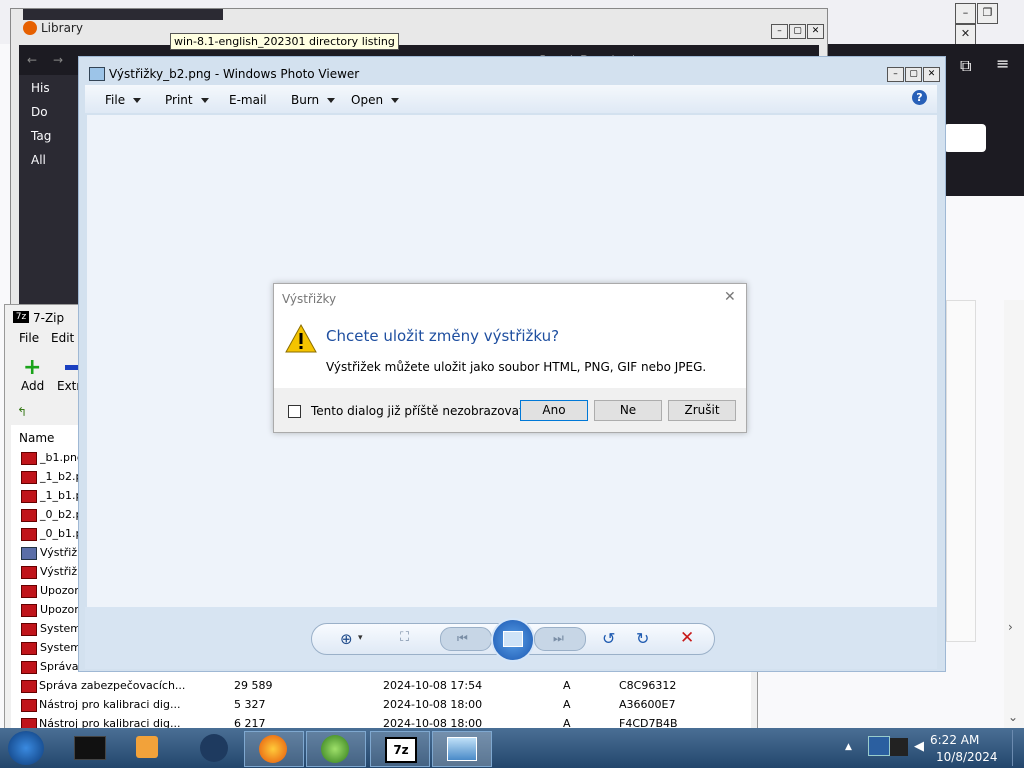 The height and width of the screenshot is (768, 1024). What do you see at coordinates (687, 638) in the screenshot?
I see `delete-icon: ✕` at bounding box center [687, 638].